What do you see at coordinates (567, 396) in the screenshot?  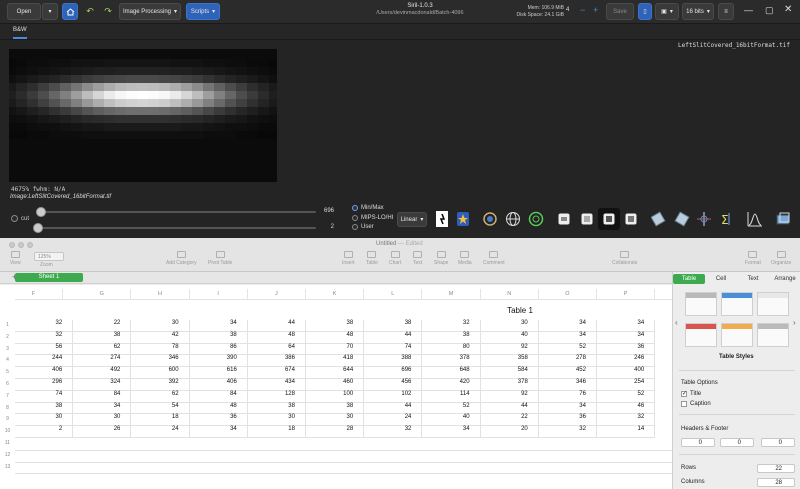 I see `table-cell: 76` at bounding box center [567, 396].